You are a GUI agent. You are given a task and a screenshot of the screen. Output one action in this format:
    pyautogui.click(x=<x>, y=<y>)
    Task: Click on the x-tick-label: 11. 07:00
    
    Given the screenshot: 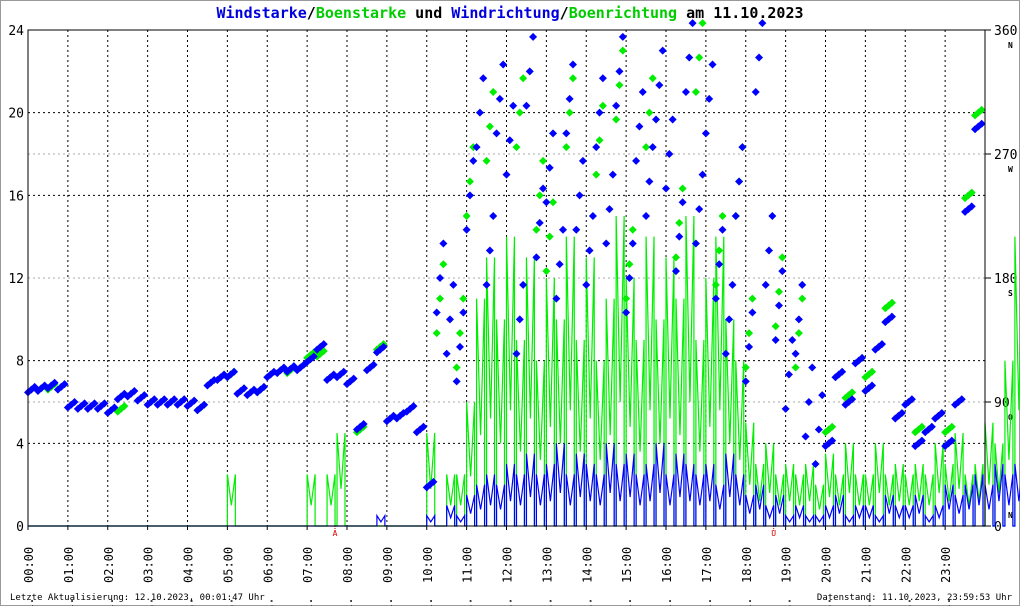 What is the action you would take?
    pyautogui.click(x=308, y=576)
    